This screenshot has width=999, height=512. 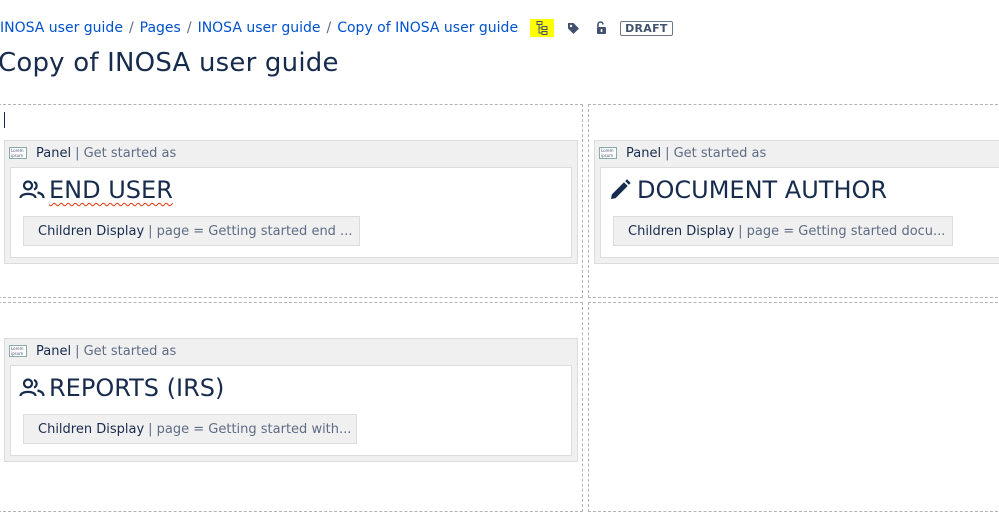 What do you see at coordinates (621, 189) in the screenshot?
I see `pencil-icon` at bounding box center [621, 189].